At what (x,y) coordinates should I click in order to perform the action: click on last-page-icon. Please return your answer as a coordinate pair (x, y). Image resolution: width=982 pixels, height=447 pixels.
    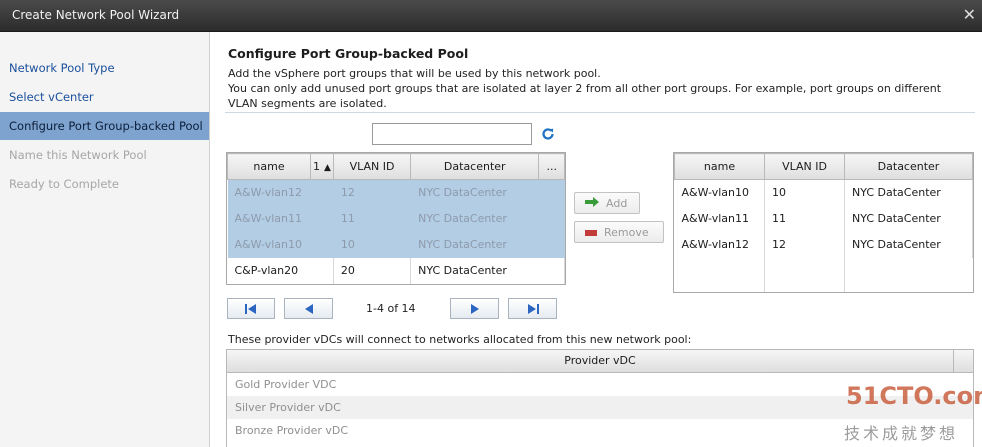
    Looking at the image, I should click on (533, 308).